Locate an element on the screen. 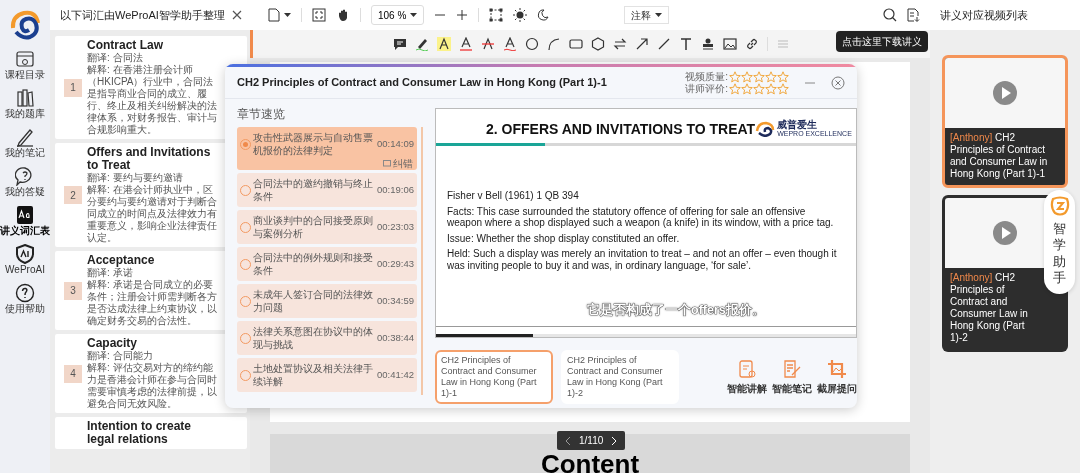 Image resolution: width=1080 pixels, height=473 pixels. dialog-title: CH2 Principles of Contract and Consumer Law in Hong Kong (Part 1)-1 is located at coordinates (422, 83).